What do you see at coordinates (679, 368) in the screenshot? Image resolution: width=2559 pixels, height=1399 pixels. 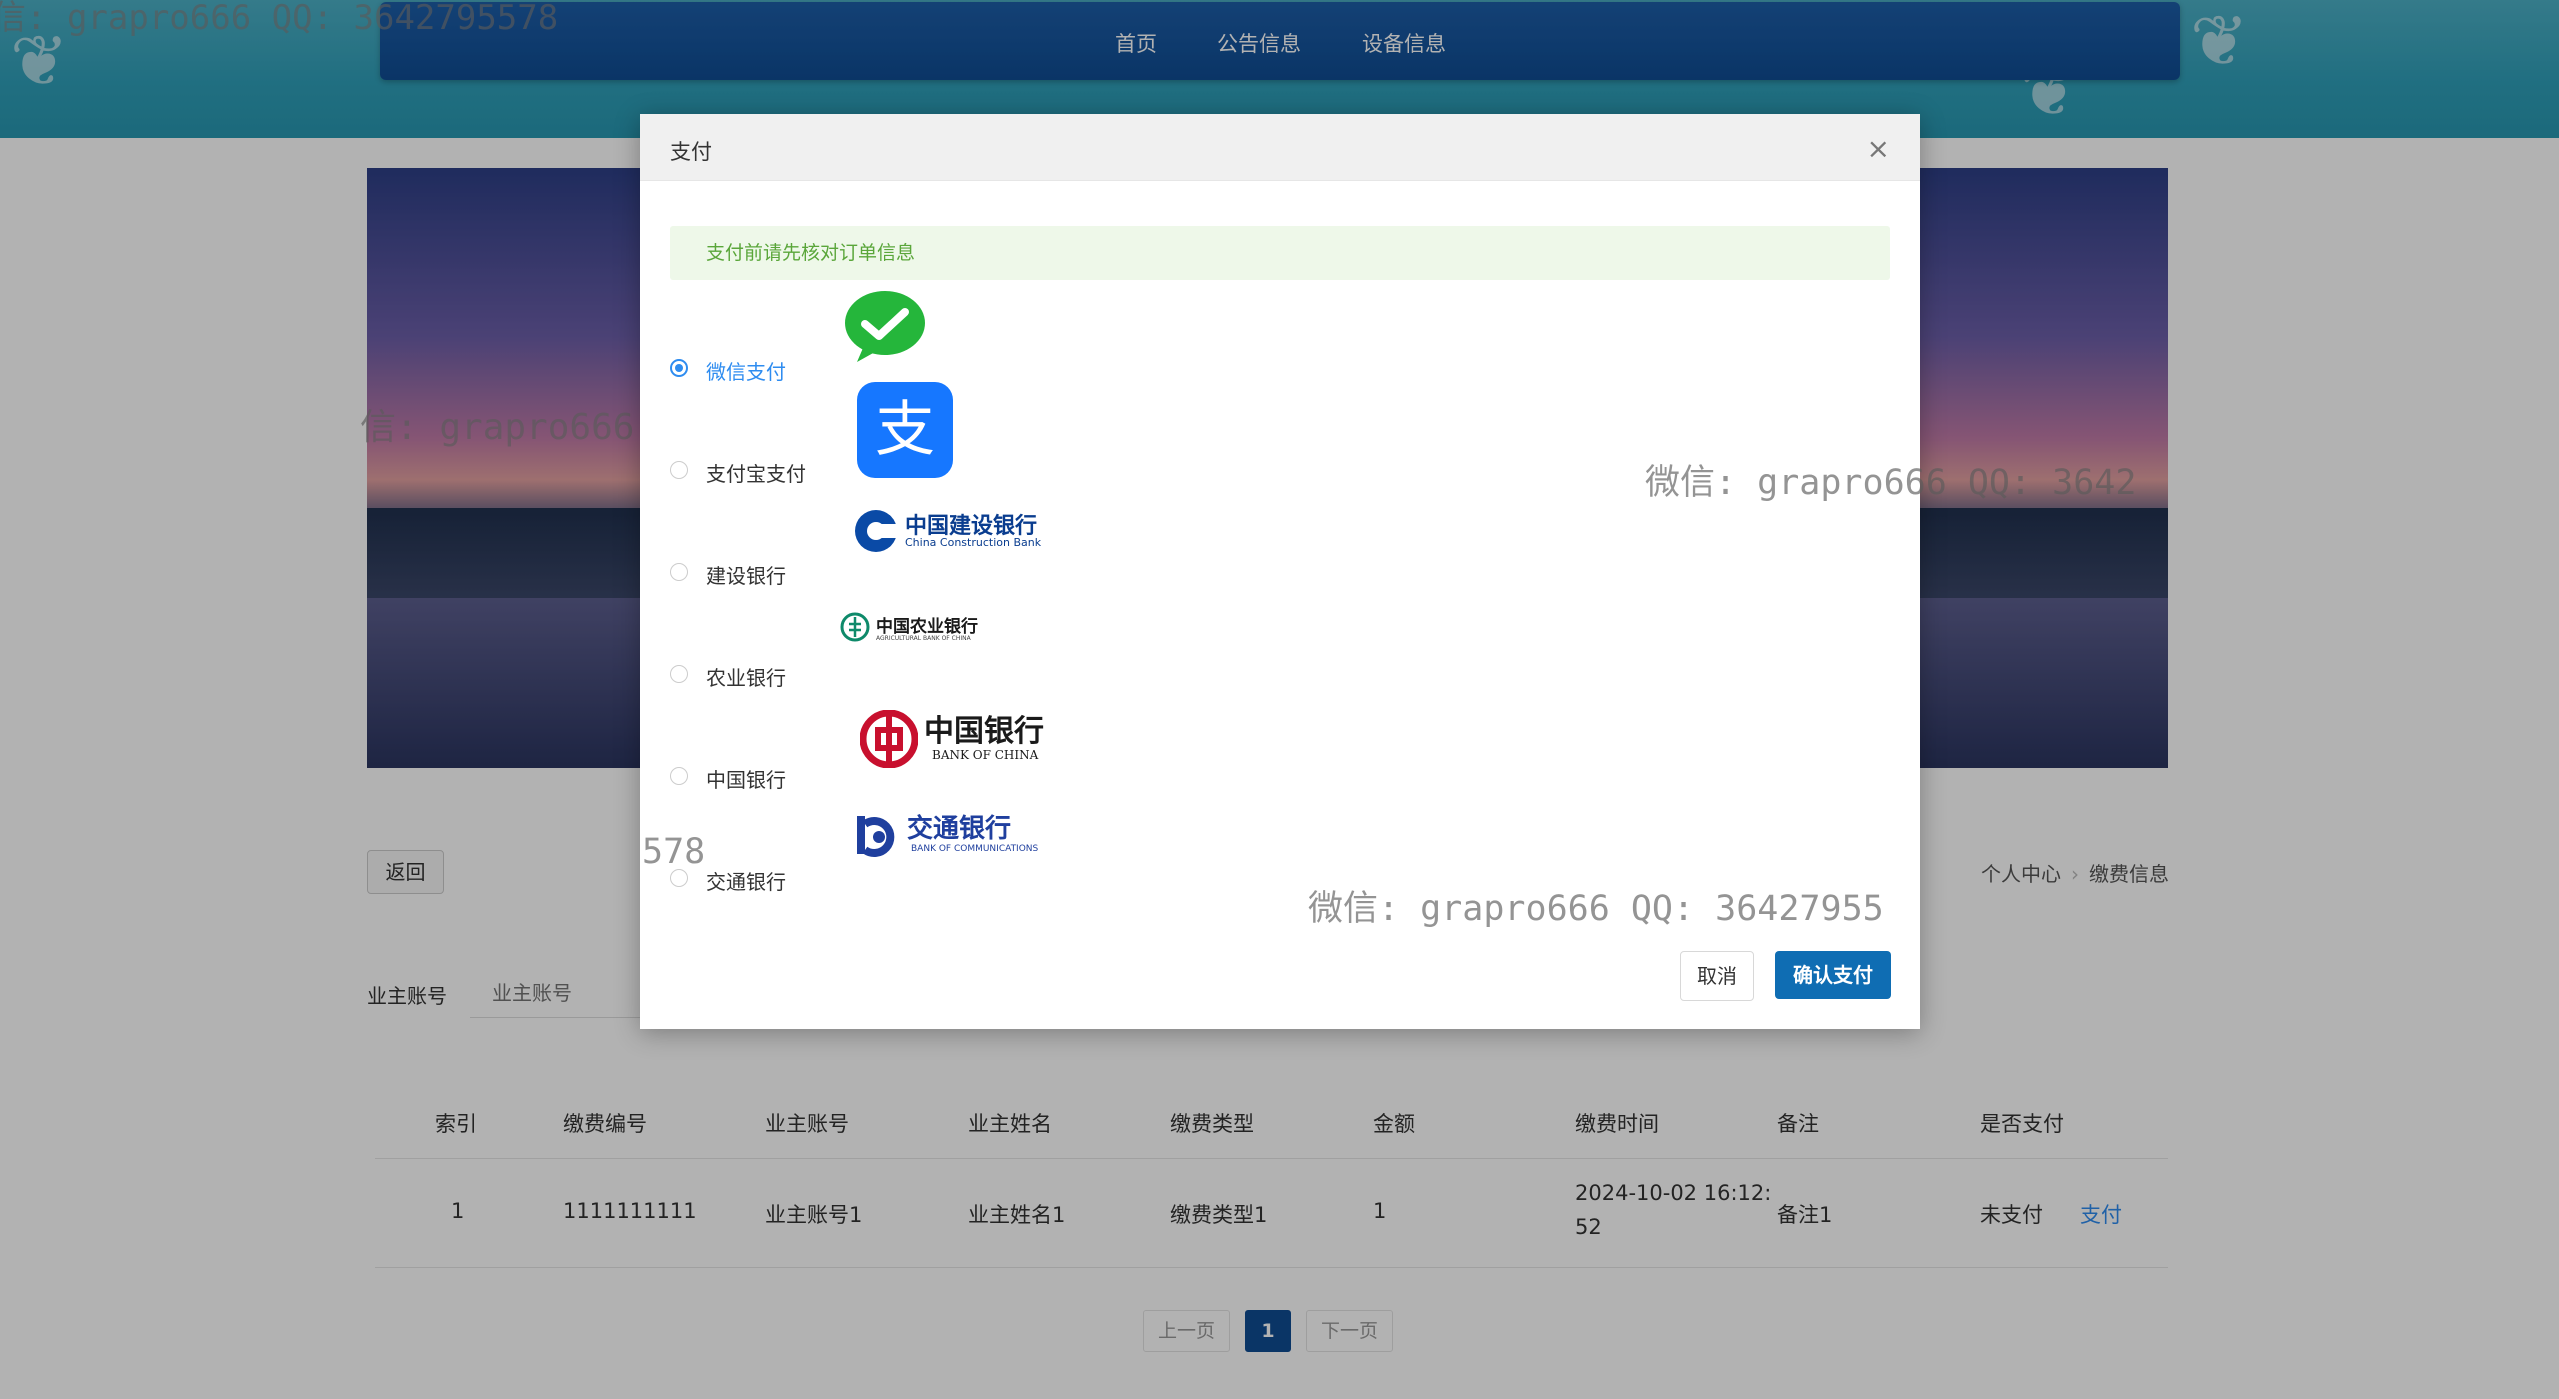 I see `radio-selected-icon` at bounding box center [679, 368].